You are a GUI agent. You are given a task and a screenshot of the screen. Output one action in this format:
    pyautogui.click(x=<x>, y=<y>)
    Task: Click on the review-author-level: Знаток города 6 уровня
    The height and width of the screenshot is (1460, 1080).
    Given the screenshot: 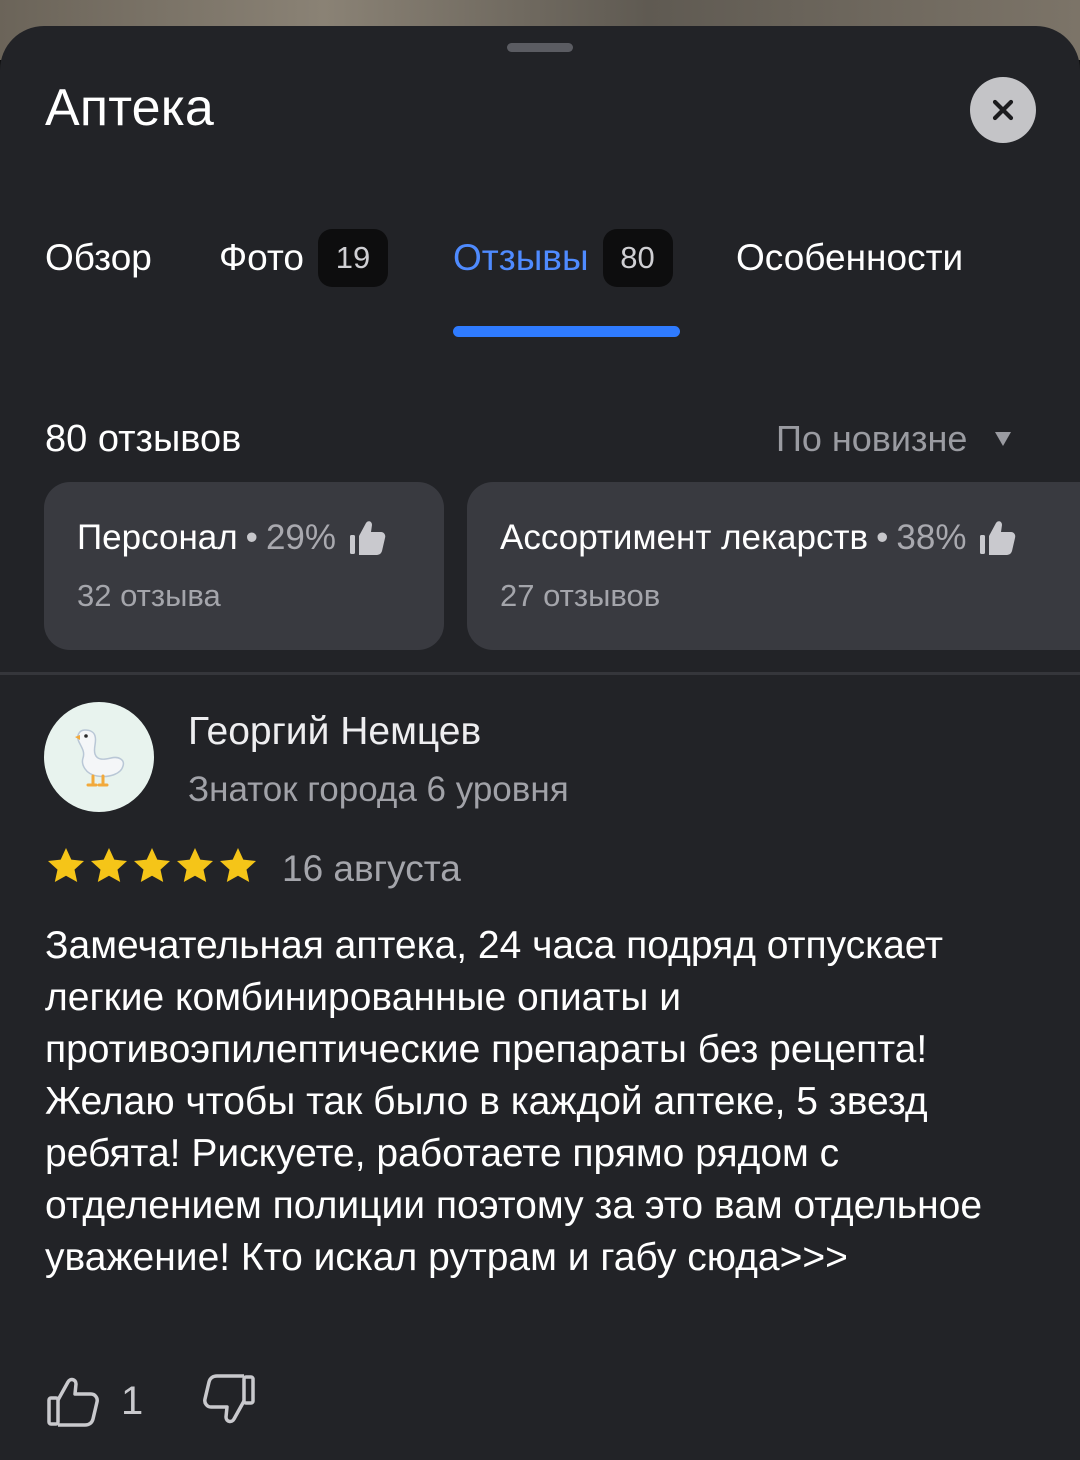 What is the action you would take?
    pyautogui.click(x=378, y=789)
    